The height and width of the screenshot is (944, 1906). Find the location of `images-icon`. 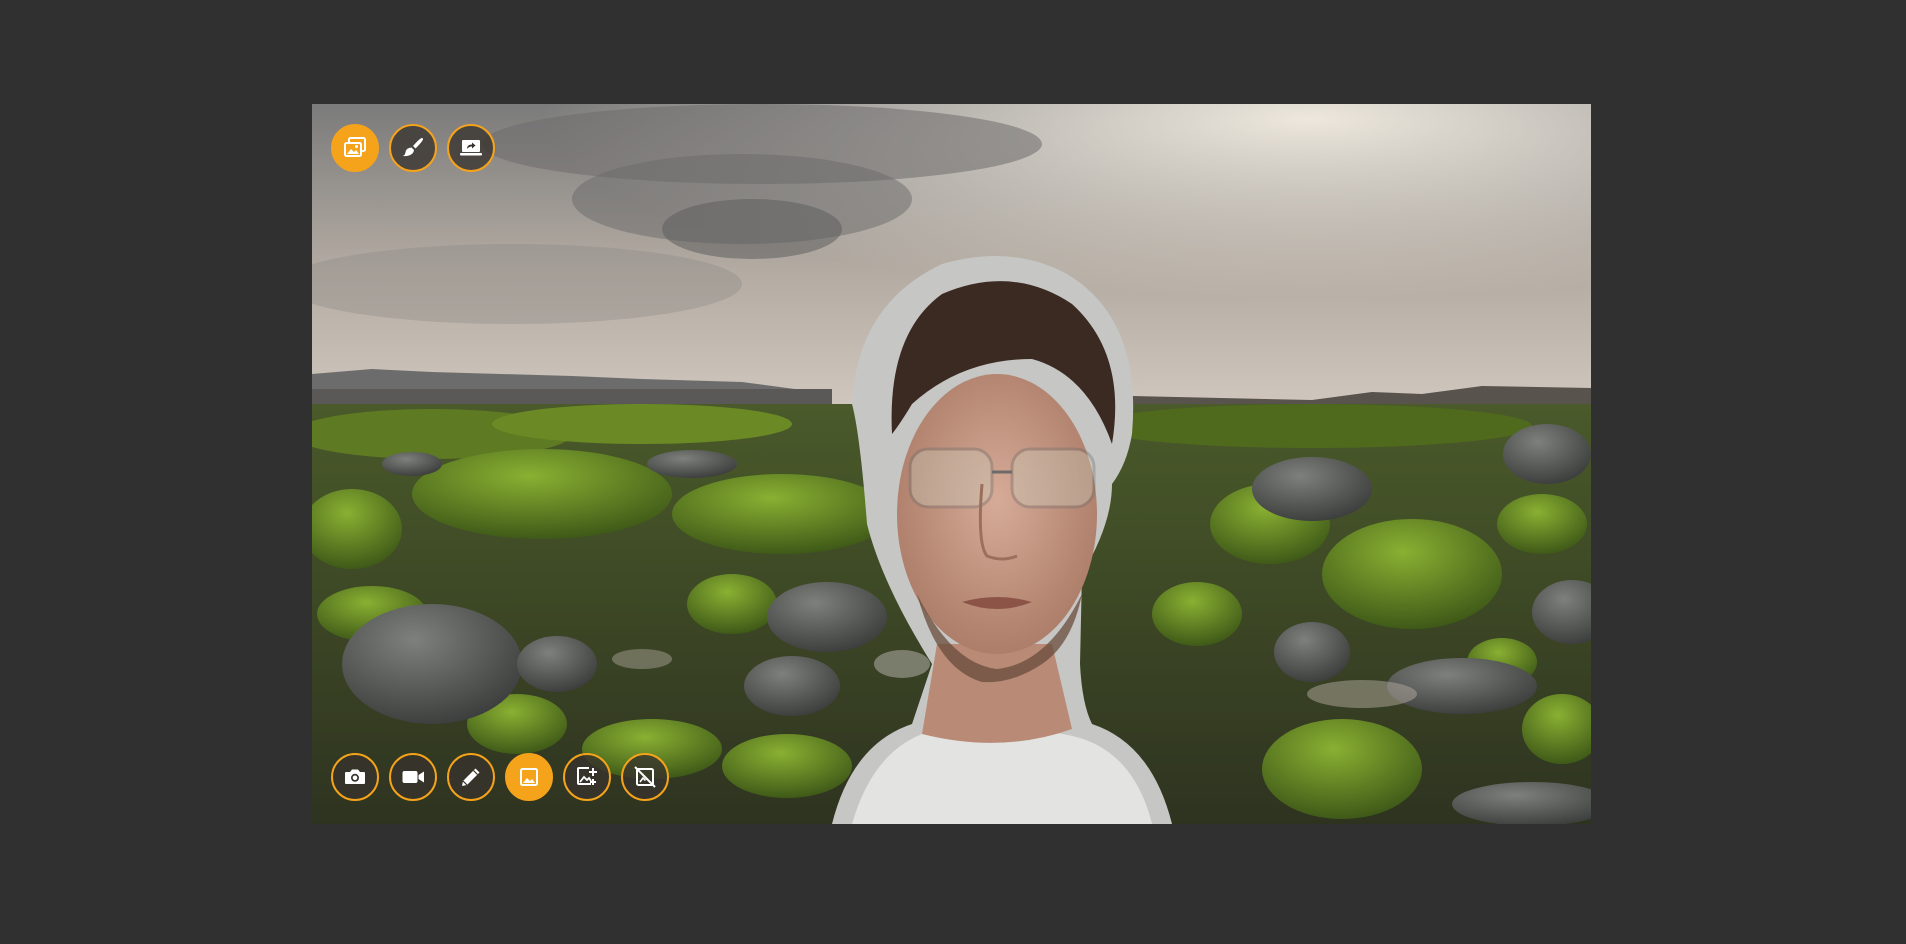

images-icon is located at coordinates (355, 147).